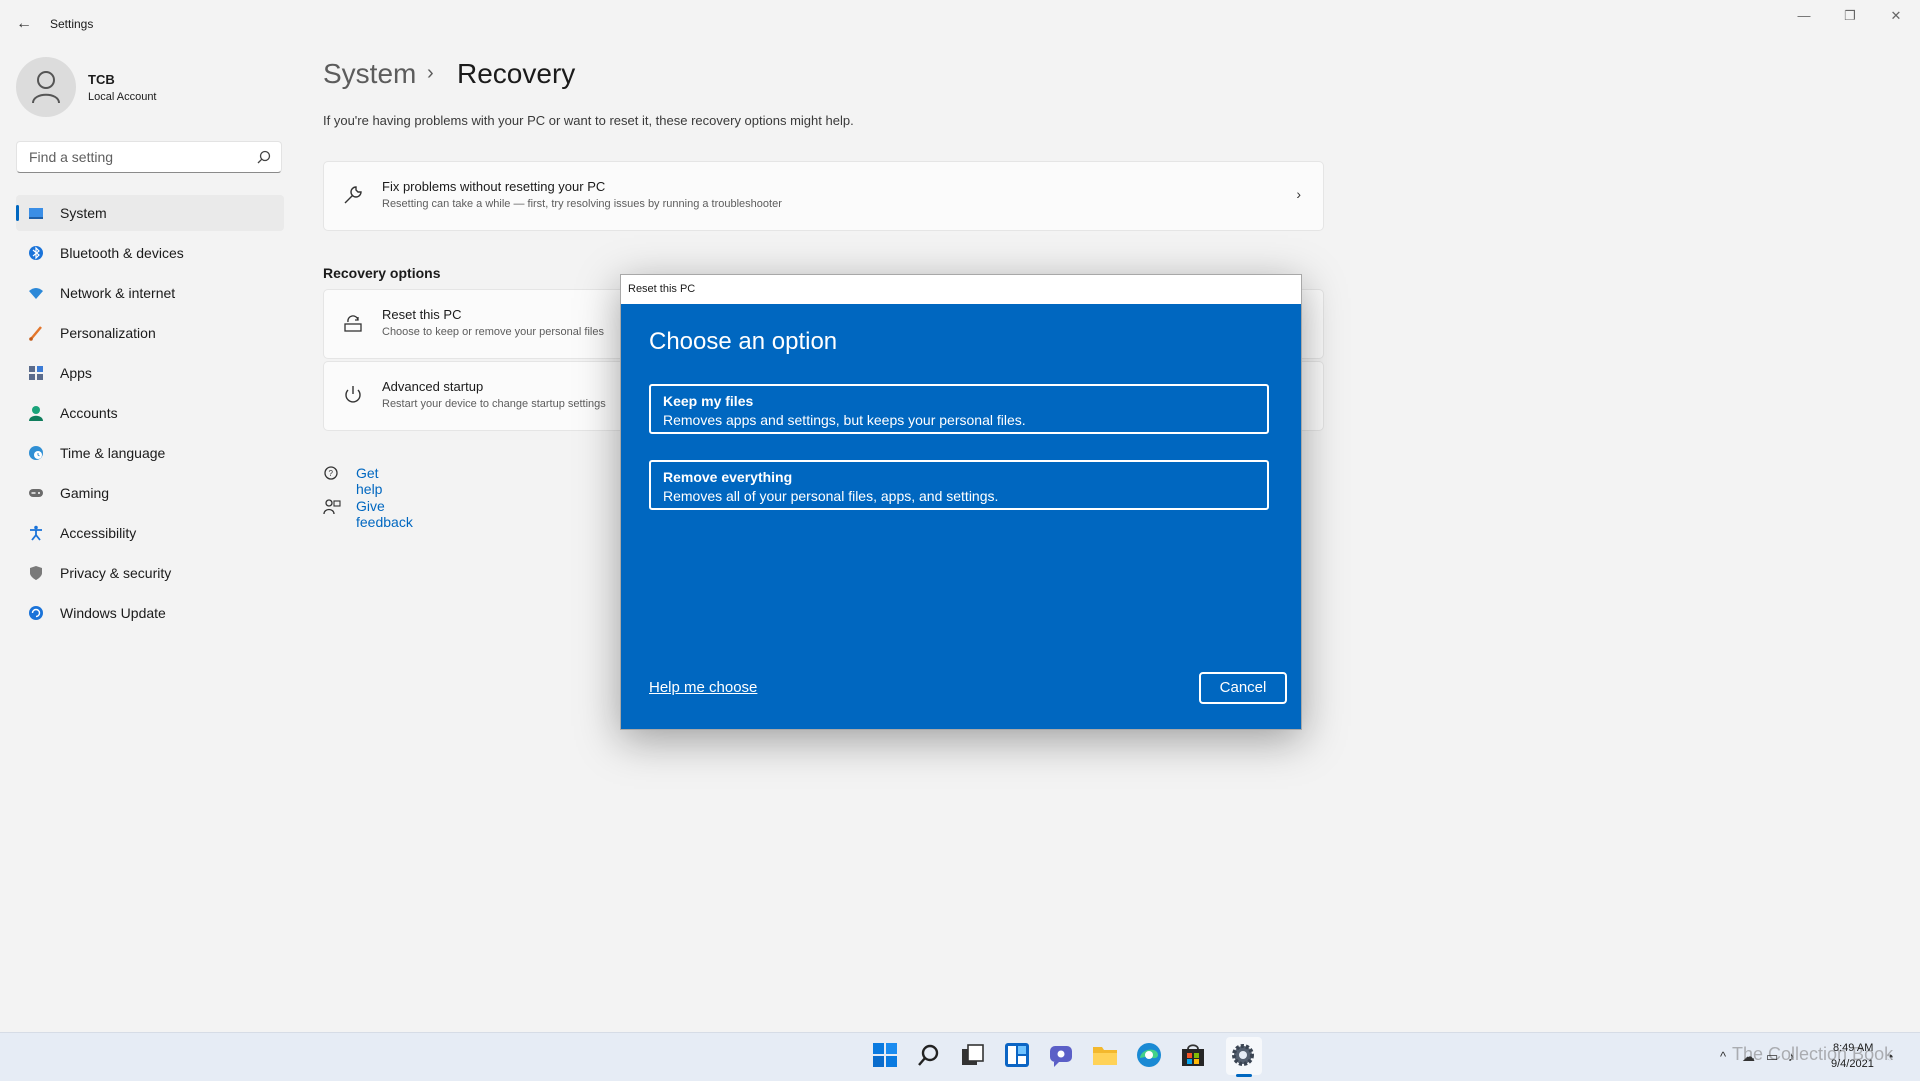 The height and width of the screenshot is (1081, 1920). What do you see at coordinates (974, 1056) in the screenshot?
I see `task-view-icon` at bounding box center [974, 1056].